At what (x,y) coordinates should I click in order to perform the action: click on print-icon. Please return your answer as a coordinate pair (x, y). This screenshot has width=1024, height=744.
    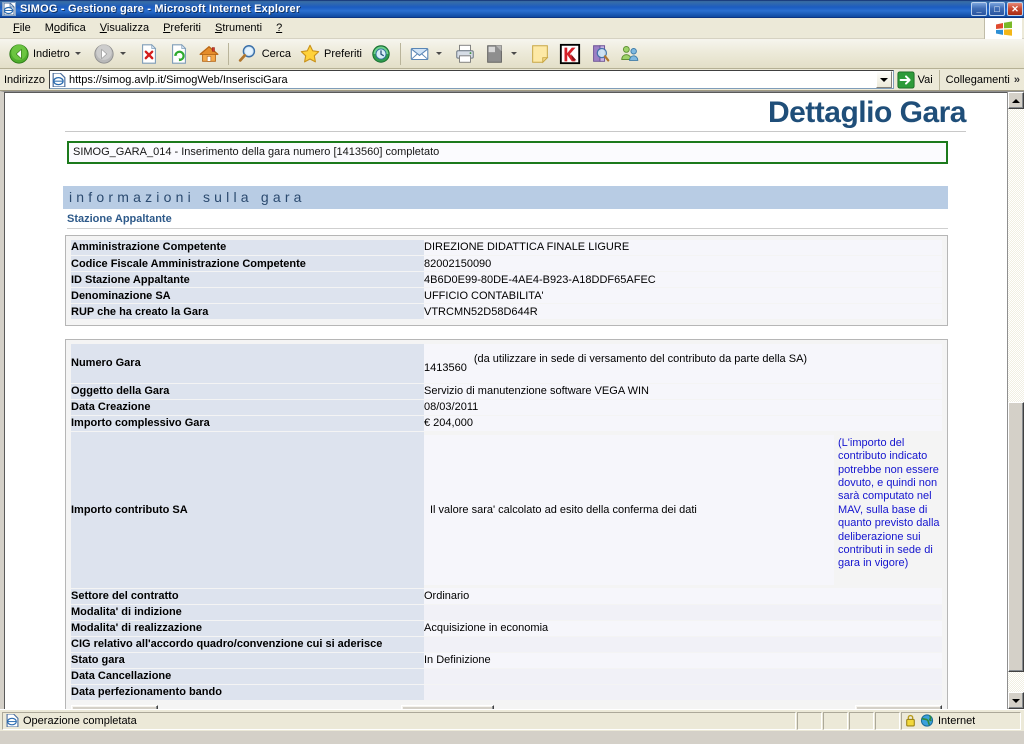
    Looking at the image, I should click on (465, 53).